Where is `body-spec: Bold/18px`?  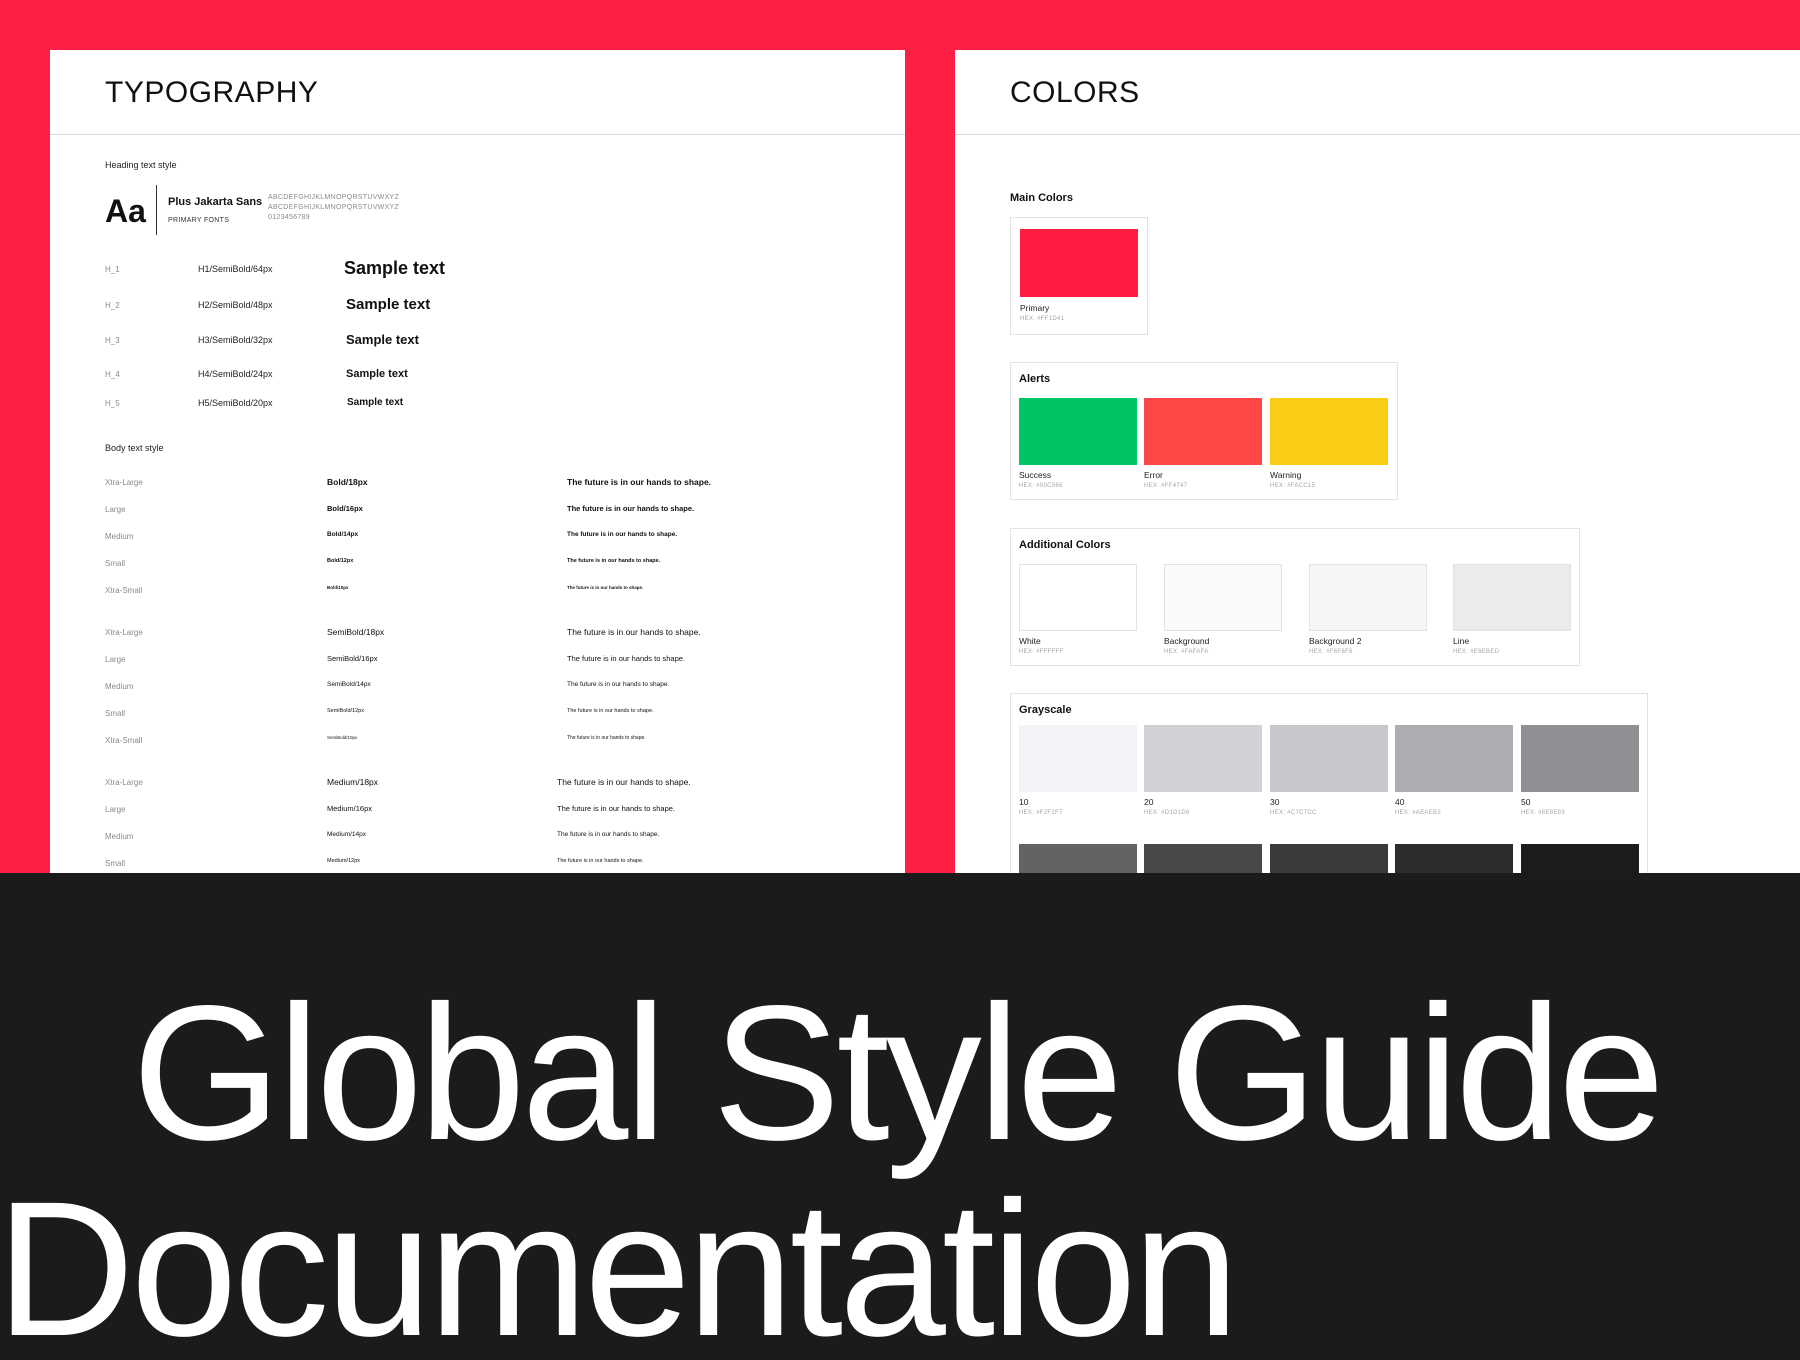 body-spec: Bold/18px is located at coordinates (347, 482).